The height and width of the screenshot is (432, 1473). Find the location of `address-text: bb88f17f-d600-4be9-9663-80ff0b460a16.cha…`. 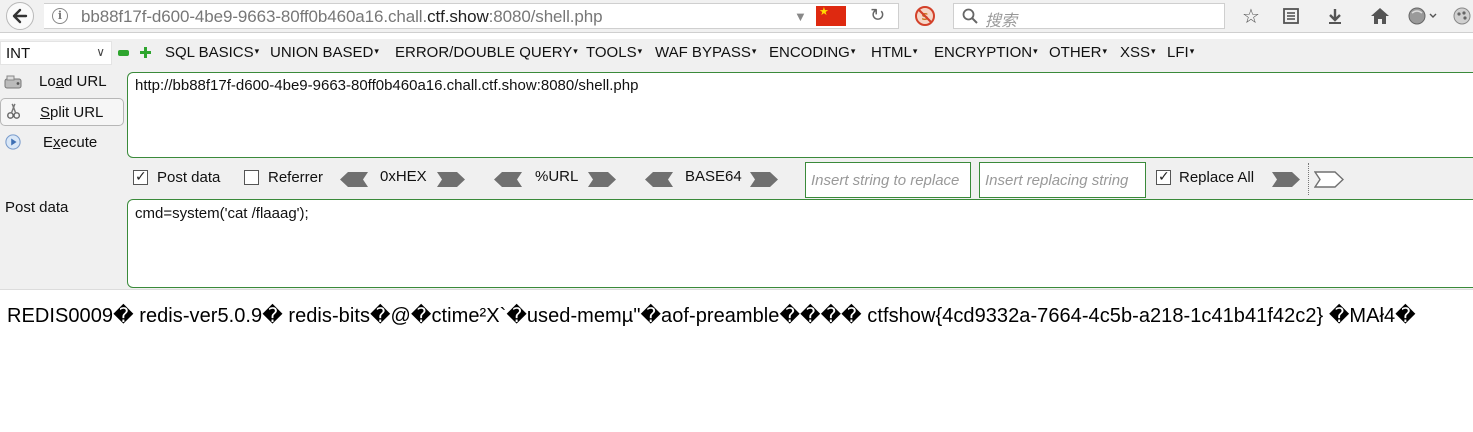

address-text: bb88f17f-d600-4be9-9663-80ff0b460a16.cha… is located at coordinates (342, 17).